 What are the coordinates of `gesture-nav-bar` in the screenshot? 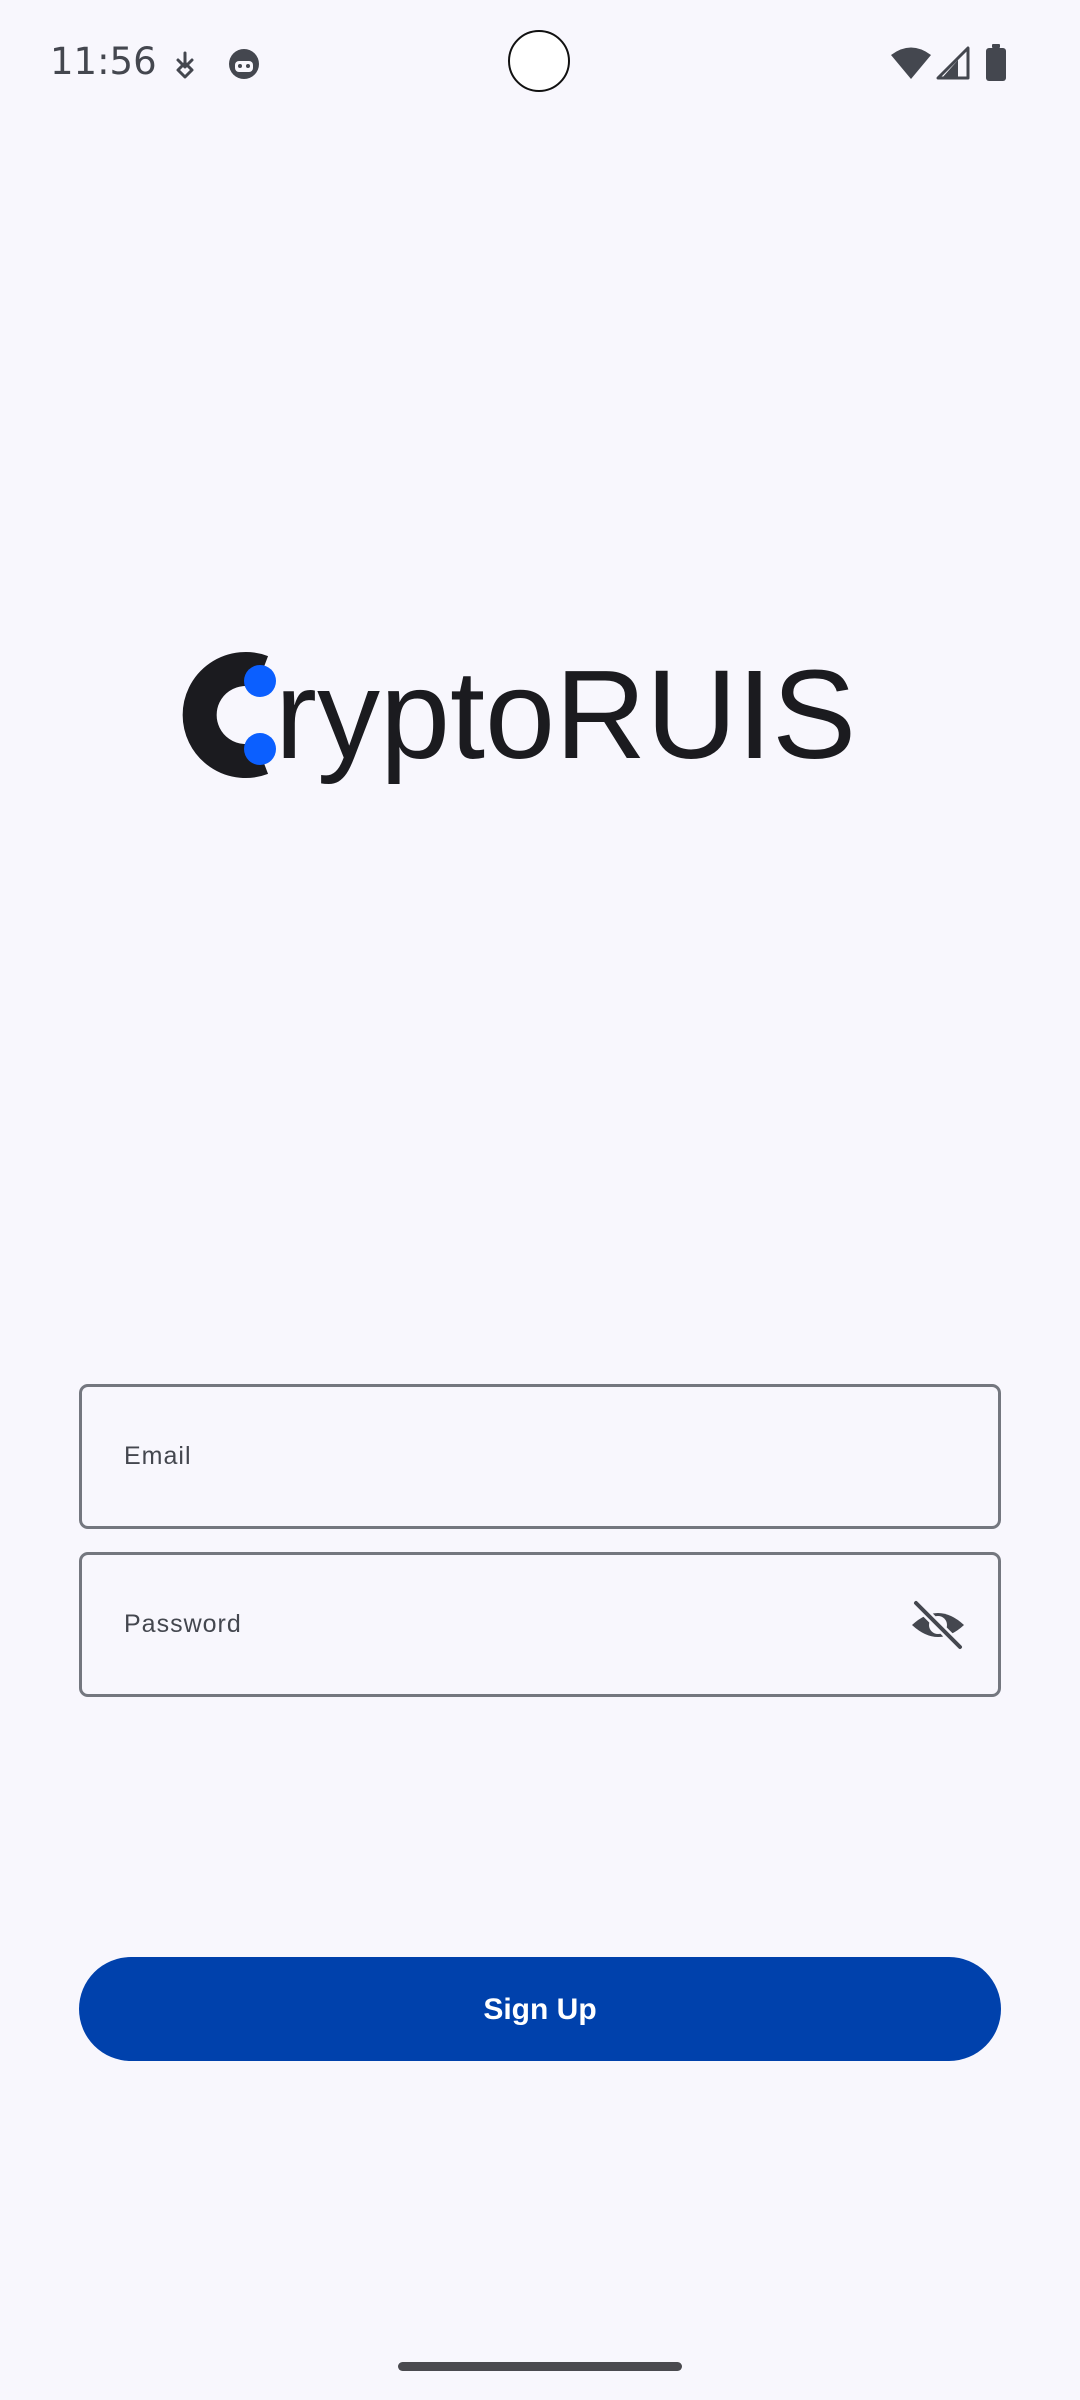 It's located at (540, 2366).